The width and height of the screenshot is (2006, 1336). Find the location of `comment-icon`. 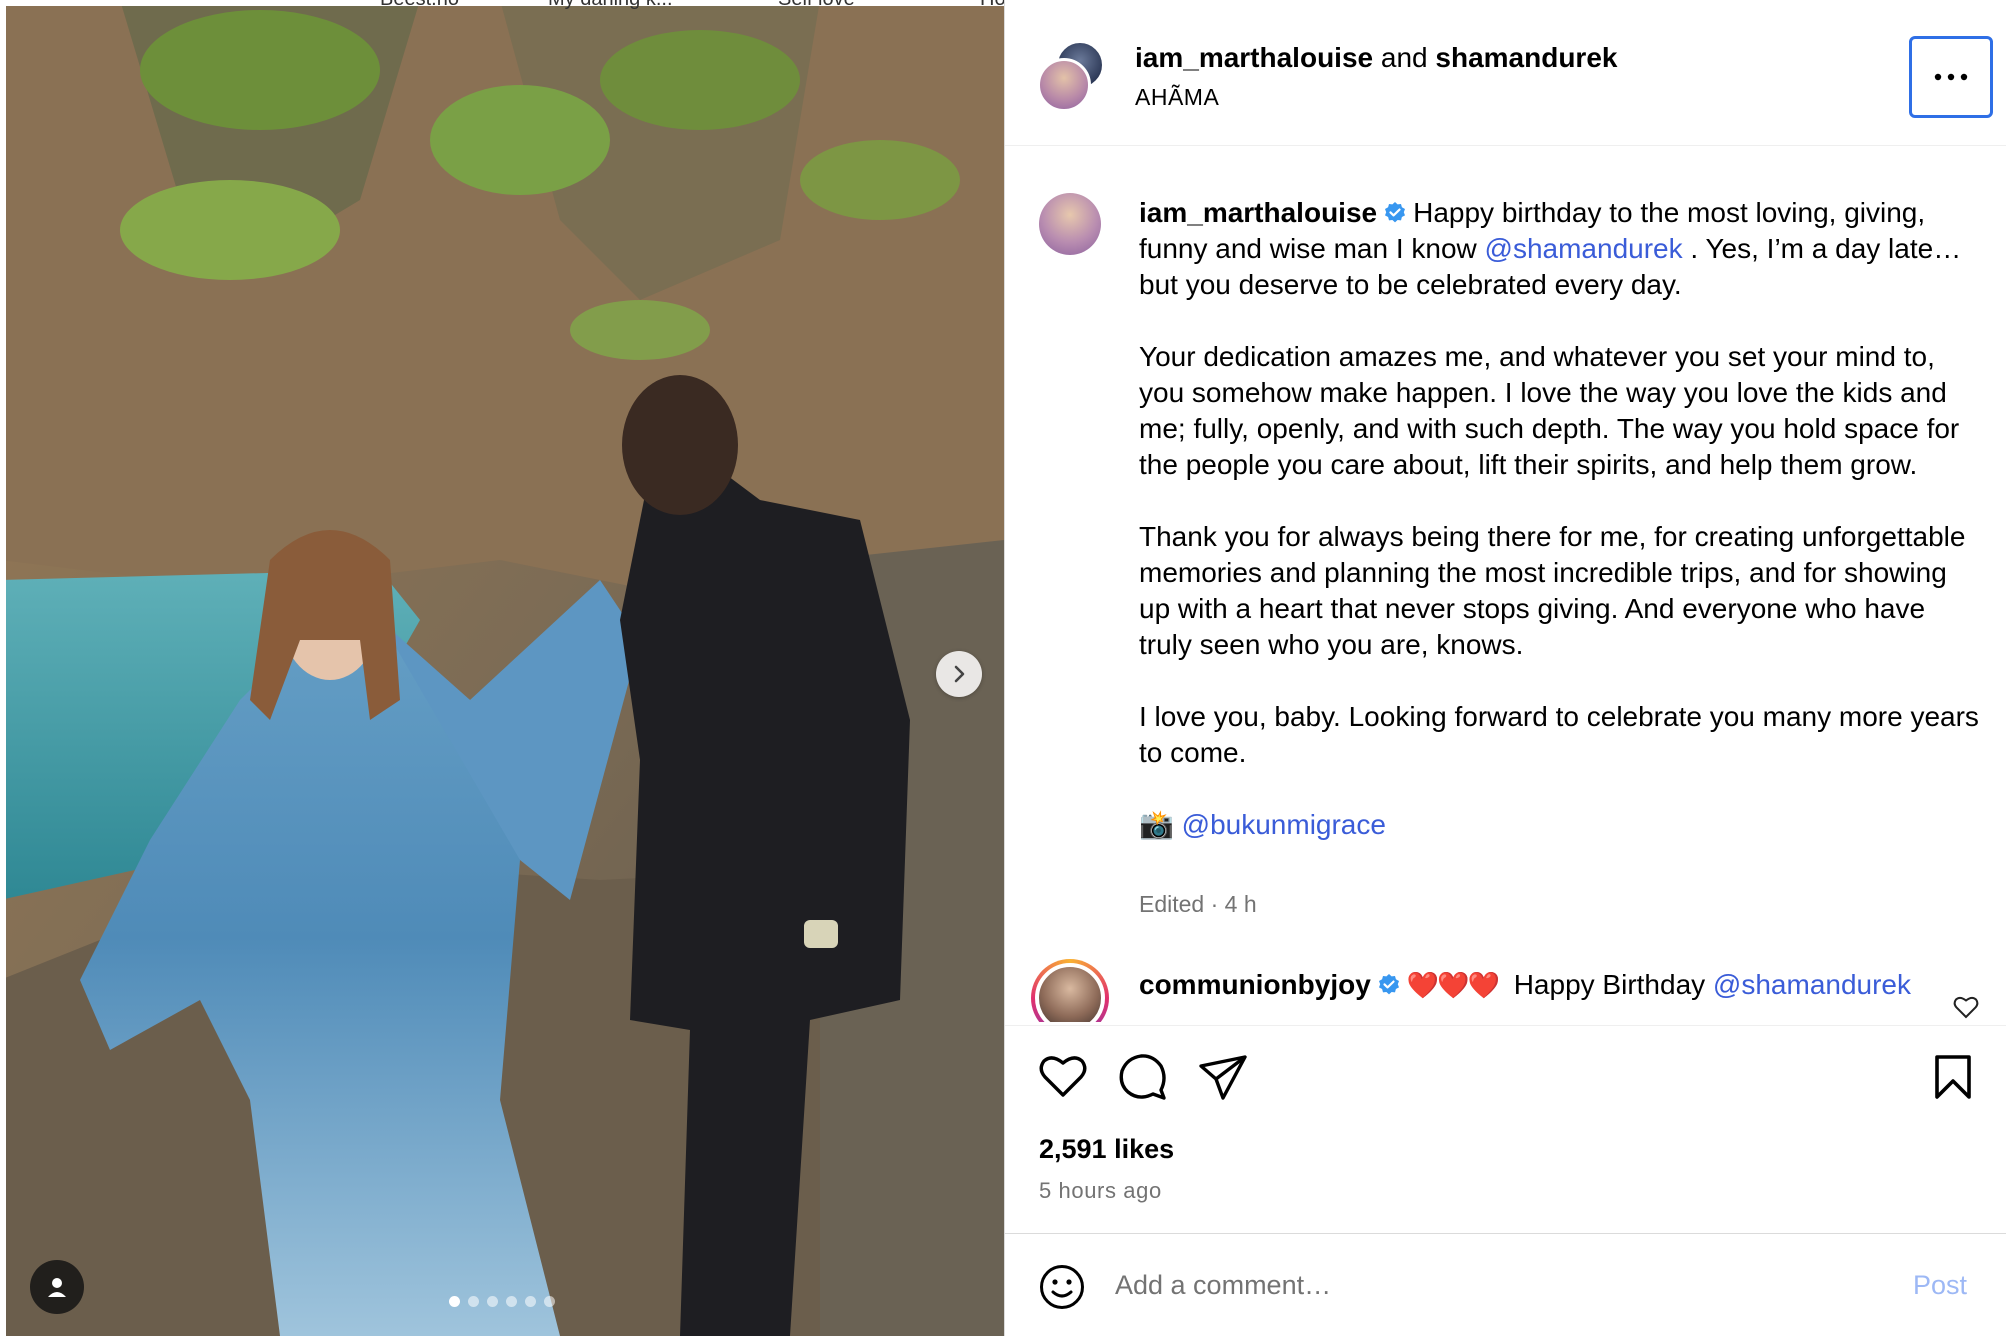

comment-icon is located at coordinates (1142, 1077).